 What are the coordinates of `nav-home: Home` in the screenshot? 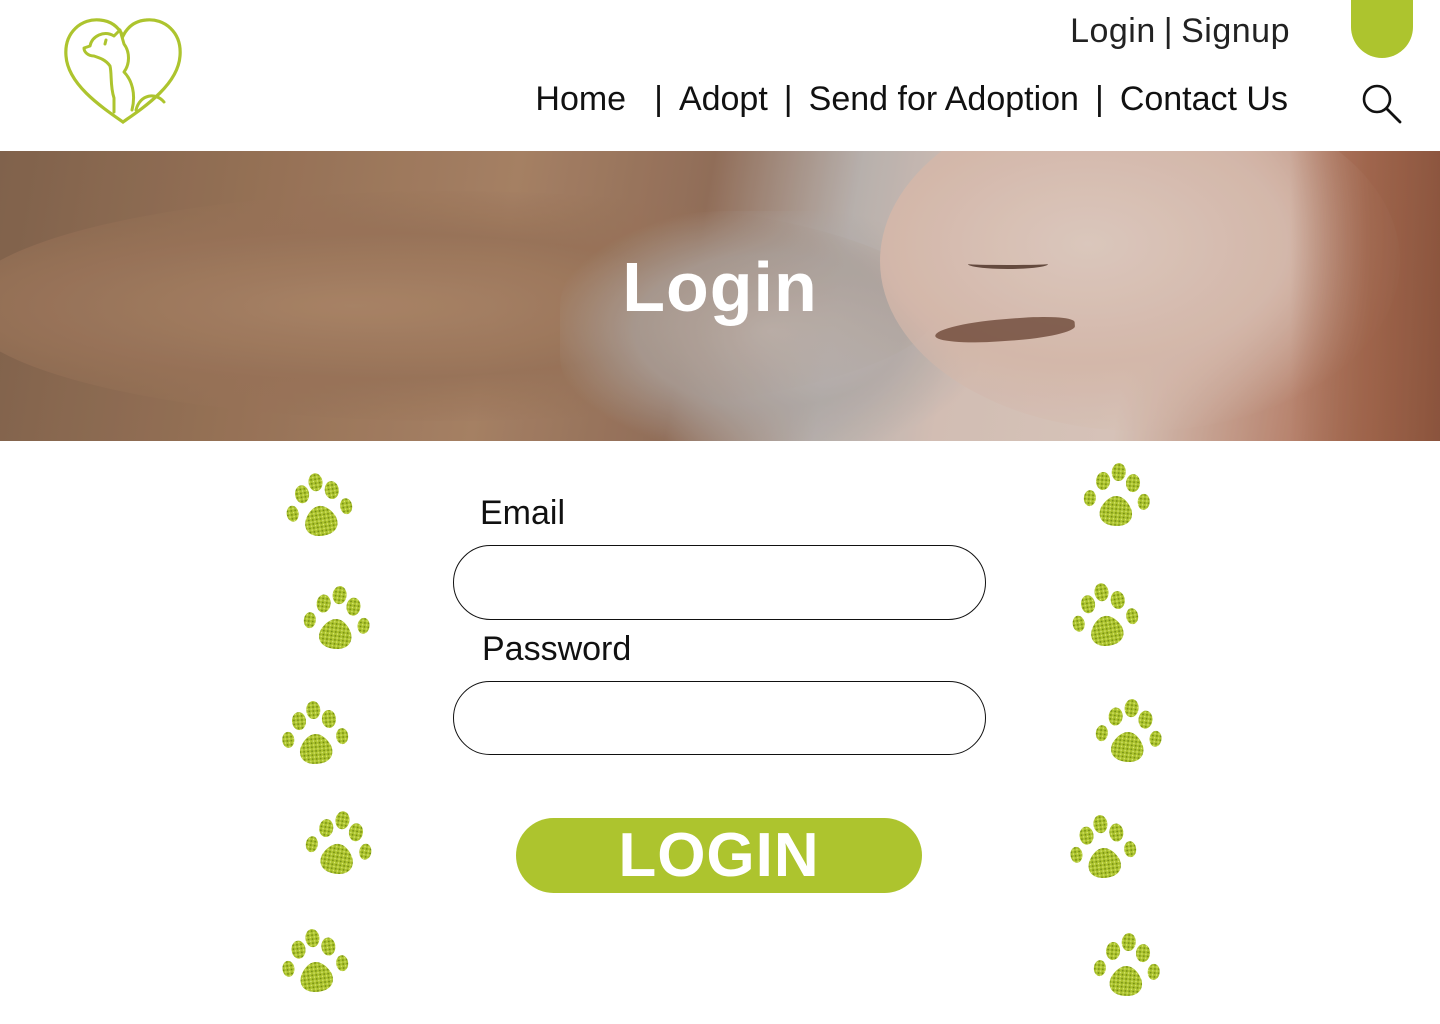 It's located at (580, 99).